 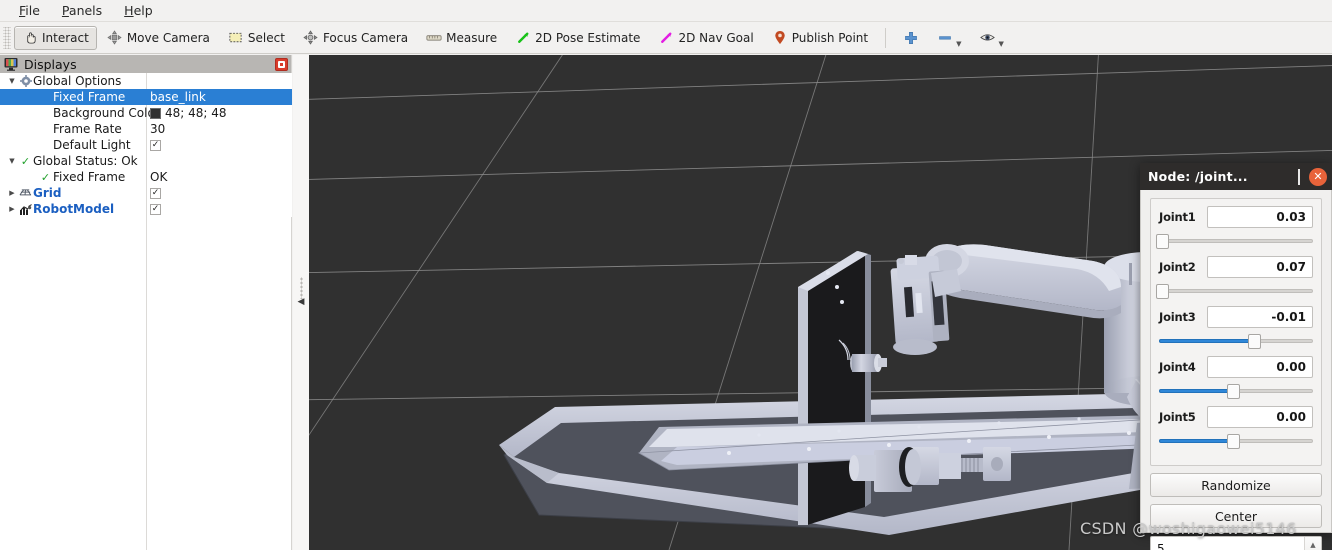 What do you see at coordinates (301, 287) in the screenshot?
I see `splitter-grip` at bounding box center [301, 287].